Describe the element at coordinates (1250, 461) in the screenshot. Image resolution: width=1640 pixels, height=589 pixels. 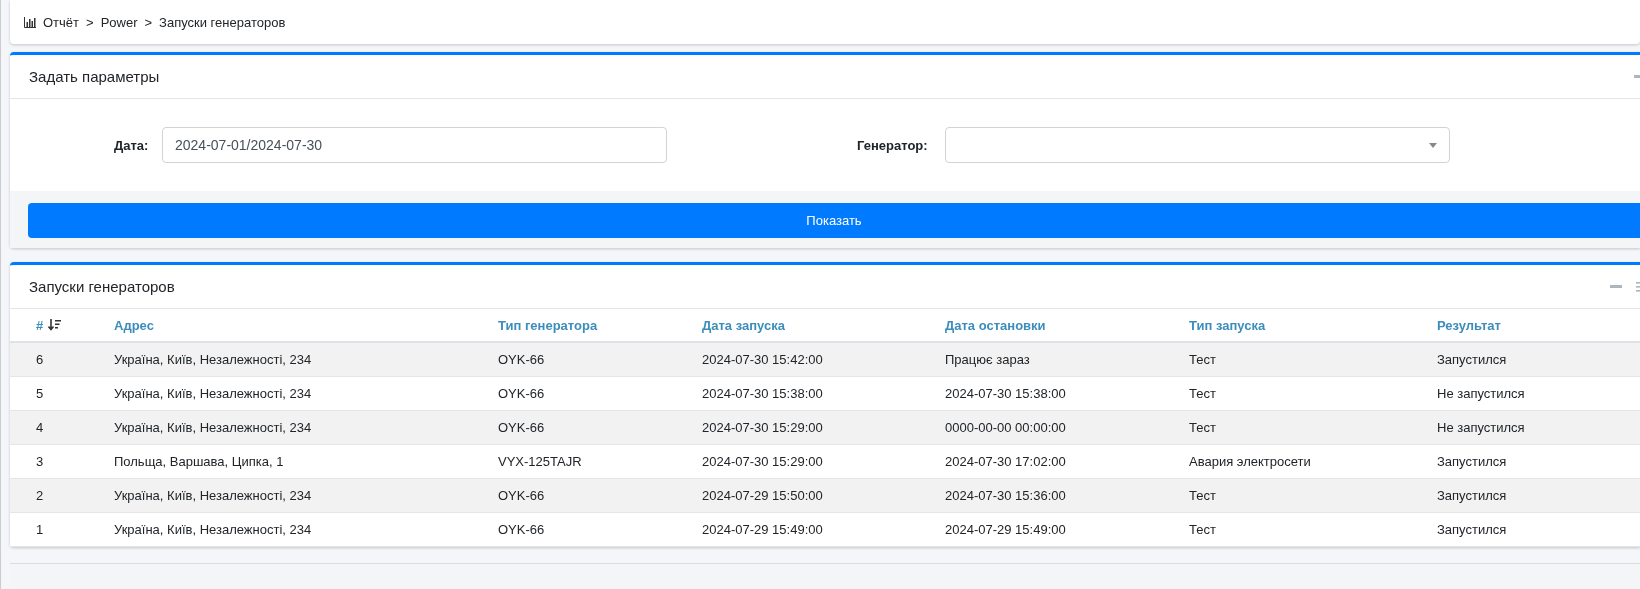
I see `table-cell-text: Авария электросети` at that location.